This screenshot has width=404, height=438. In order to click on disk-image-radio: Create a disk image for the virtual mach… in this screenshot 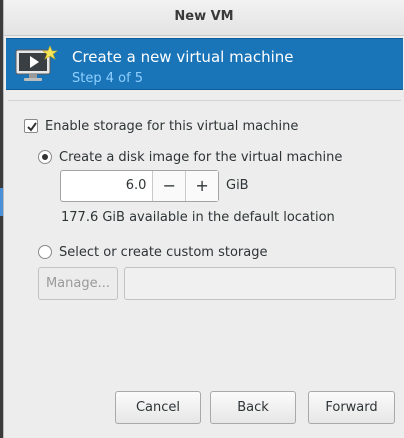, I will do `click(190, 157)`.